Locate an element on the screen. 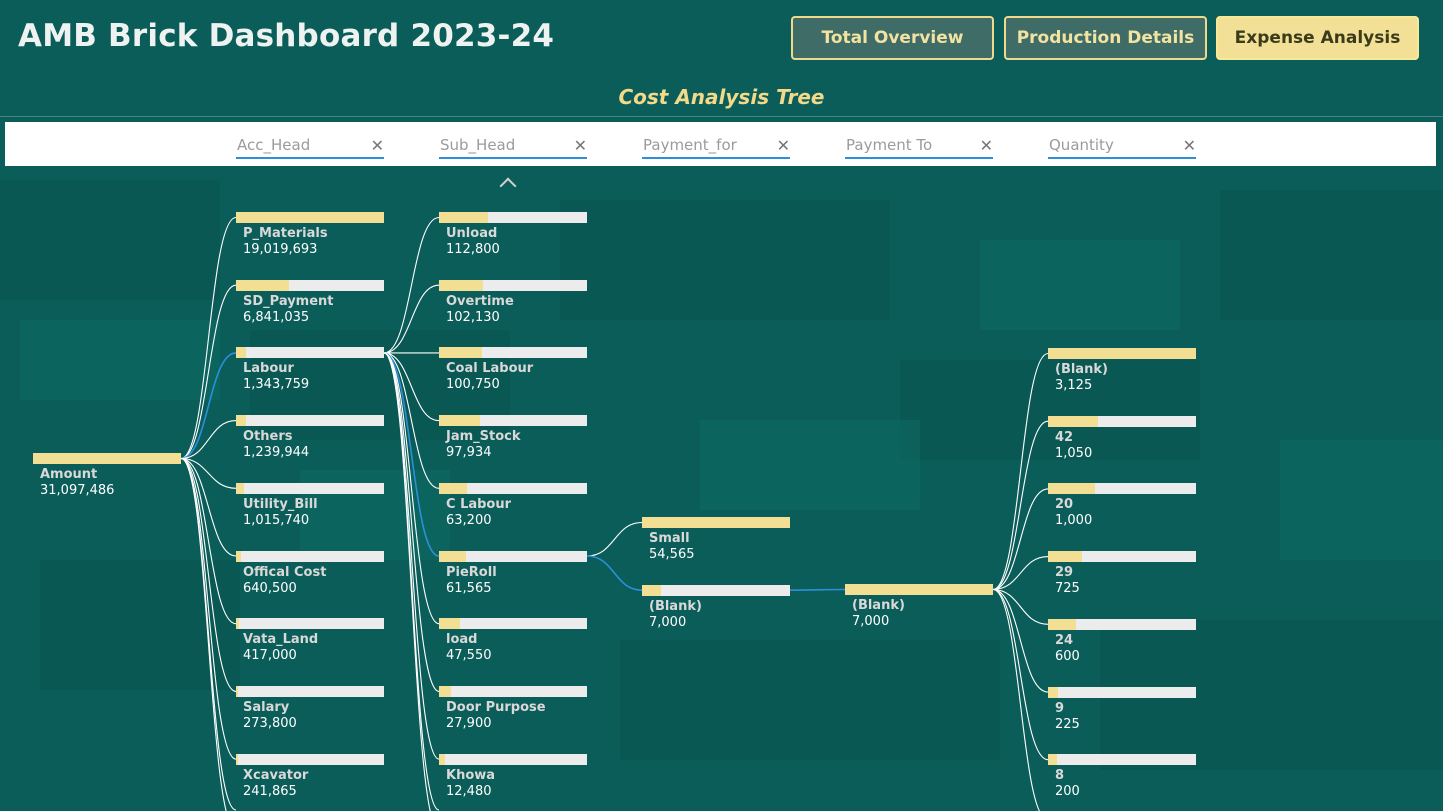  node-value: 600 is located at coordinates (1067, 656).